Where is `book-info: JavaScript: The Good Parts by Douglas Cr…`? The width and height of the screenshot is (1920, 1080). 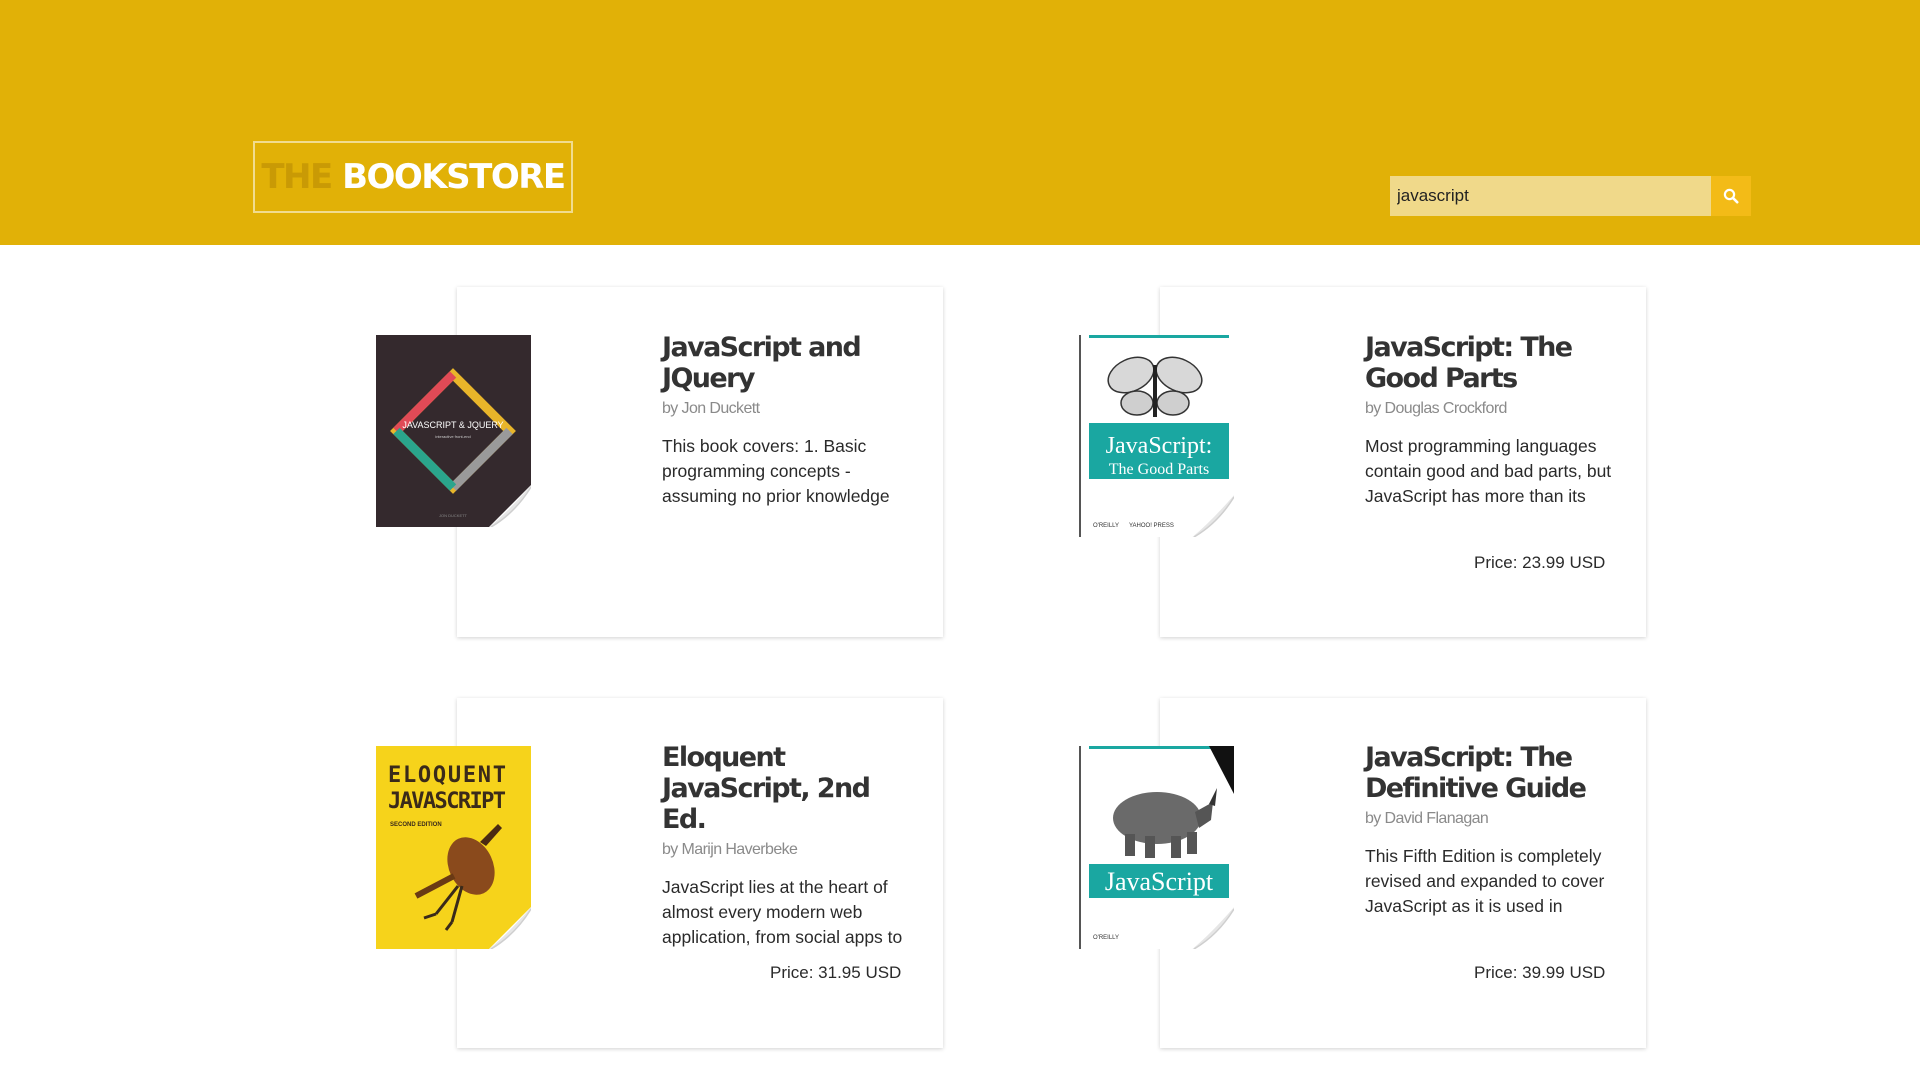
book-info: JavaScript: The Good Parts by Douglas Cr… is located at coordinates (1490, 420).